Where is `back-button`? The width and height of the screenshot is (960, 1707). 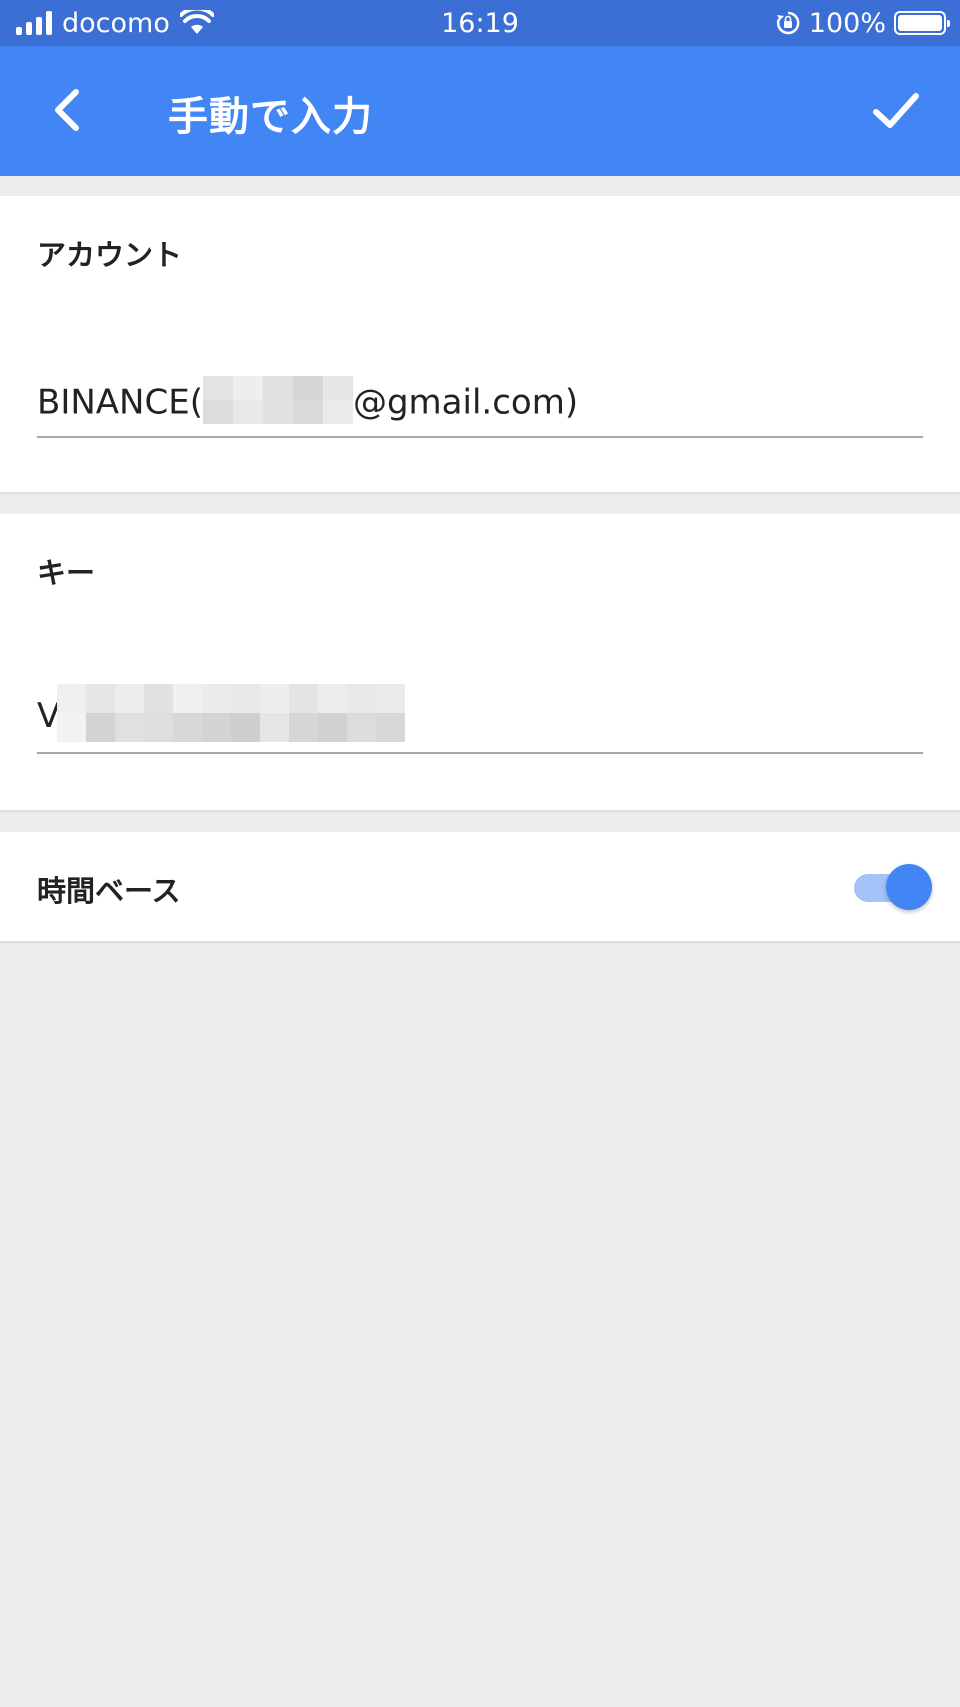 back-button is located at coordinates (70, 110).